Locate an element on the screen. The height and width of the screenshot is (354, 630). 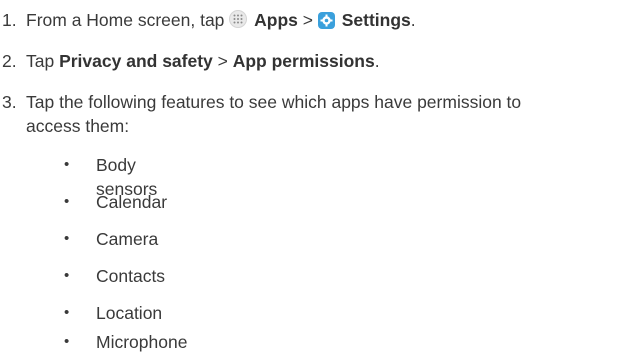
step-text: From a Home screen, tap Apps > Settings. is located at coordinates (326, 20).